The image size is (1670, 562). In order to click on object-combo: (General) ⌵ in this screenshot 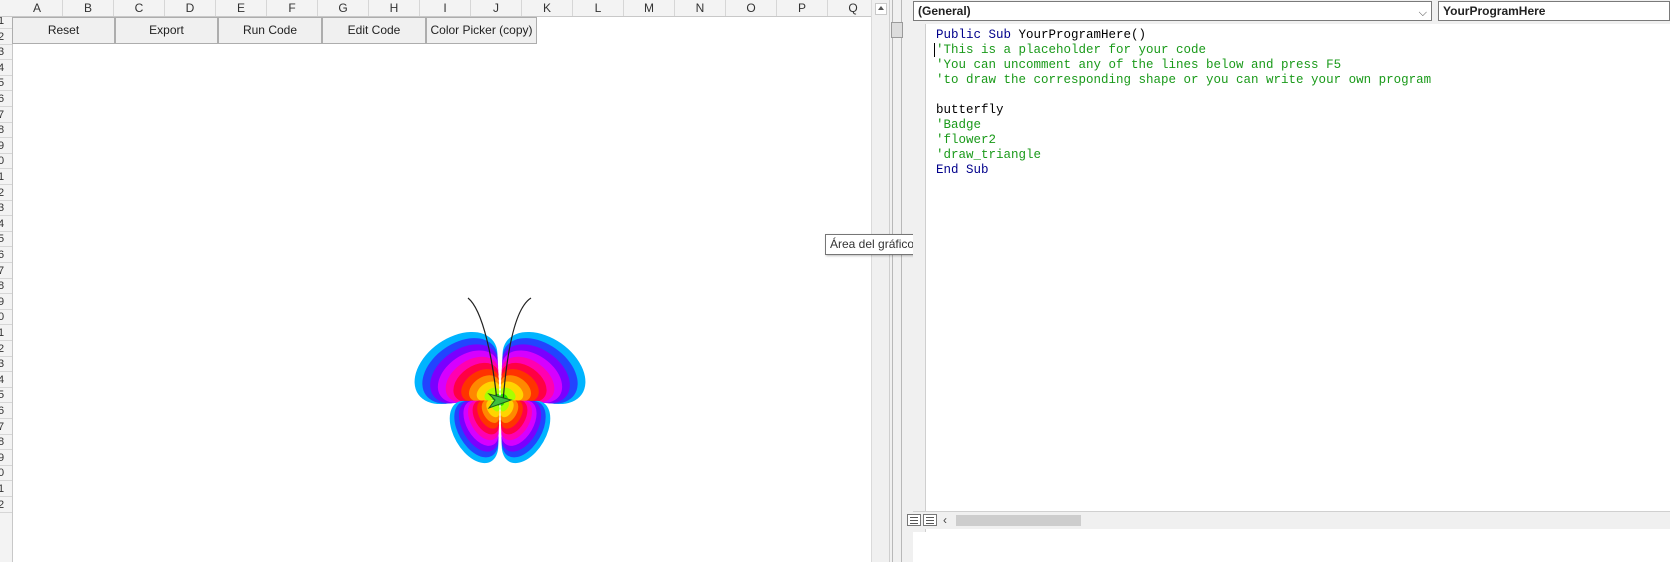, I will do `click(1172, 11)`.